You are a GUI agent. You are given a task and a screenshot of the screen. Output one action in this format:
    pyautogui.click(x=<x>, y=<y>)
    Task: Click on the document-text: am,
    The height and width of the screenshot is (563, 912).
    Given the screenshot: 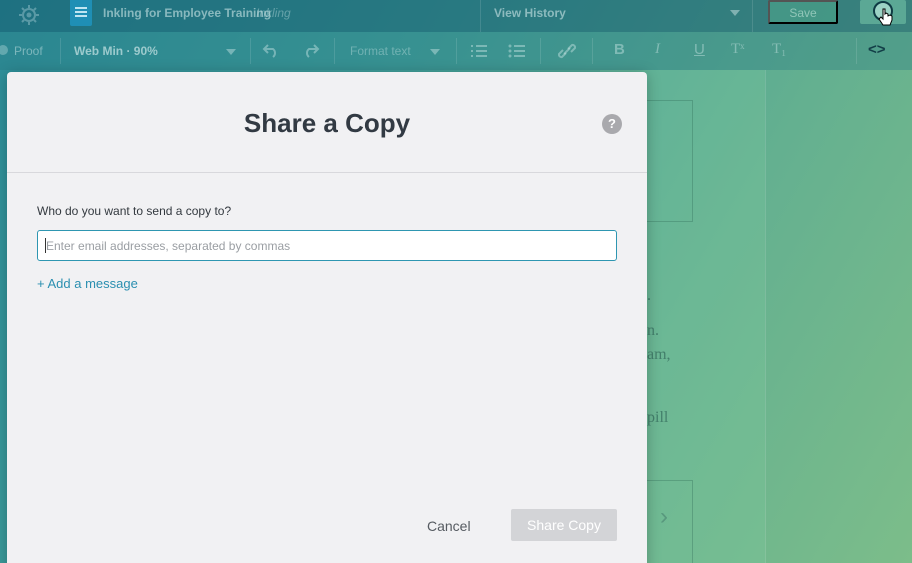 What is the action you would take?
    pyautogui.click(x=659, y=354)
    